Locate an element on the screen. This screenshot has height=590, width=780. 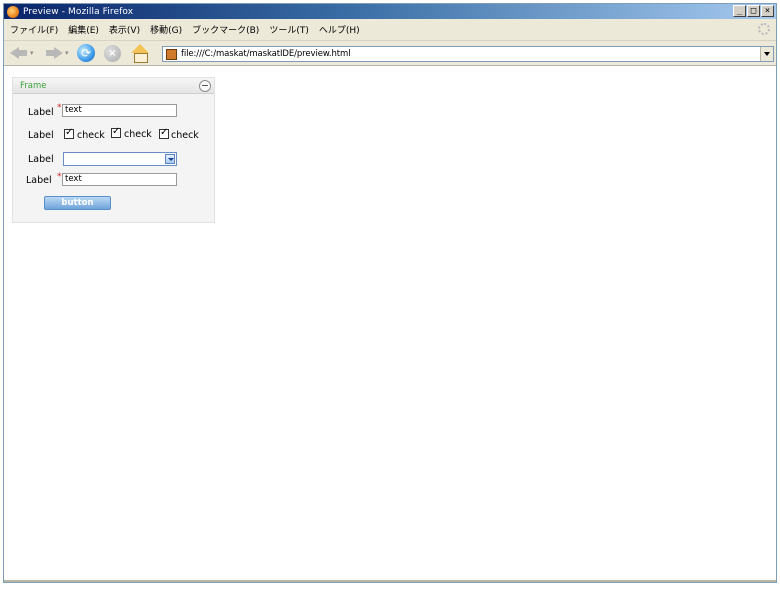
checkbox-3-label: check is located at coordinates (185, 135).